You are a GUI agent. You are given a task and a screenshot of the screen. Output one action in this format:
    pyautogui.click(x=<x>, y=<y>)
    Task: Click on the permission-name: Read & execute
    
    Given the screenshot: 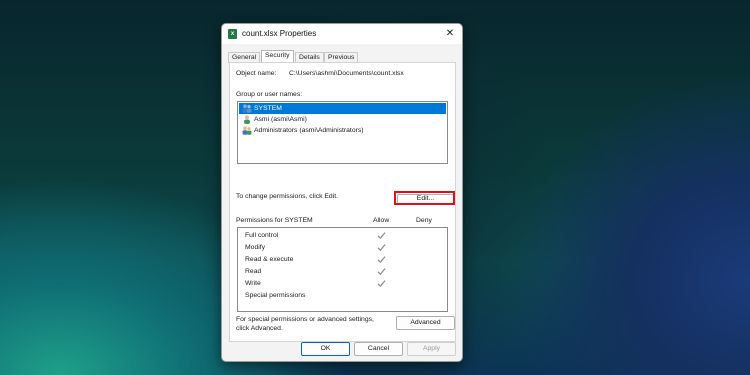 What is the action you would take?
    pyautogui.click(x=269, y=259)
    